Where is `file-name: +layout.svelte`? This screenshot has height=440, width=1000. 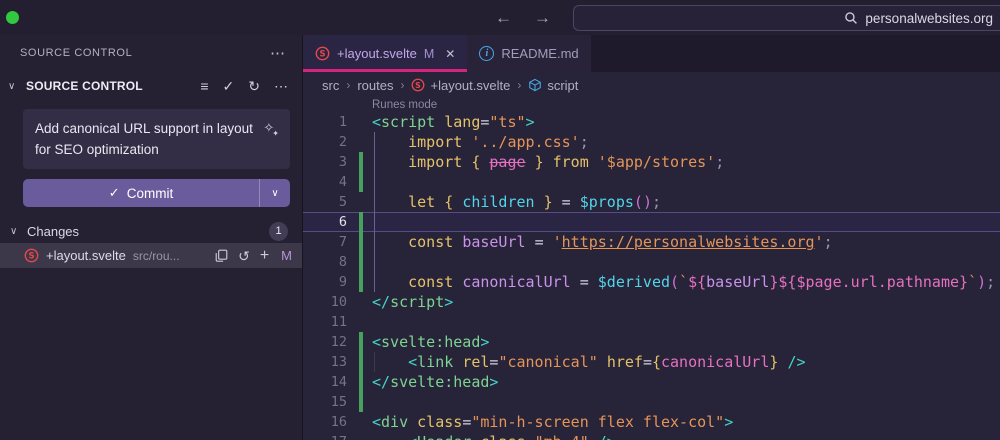
file-name: +layout.svelte is located at coordinates (86, 255).